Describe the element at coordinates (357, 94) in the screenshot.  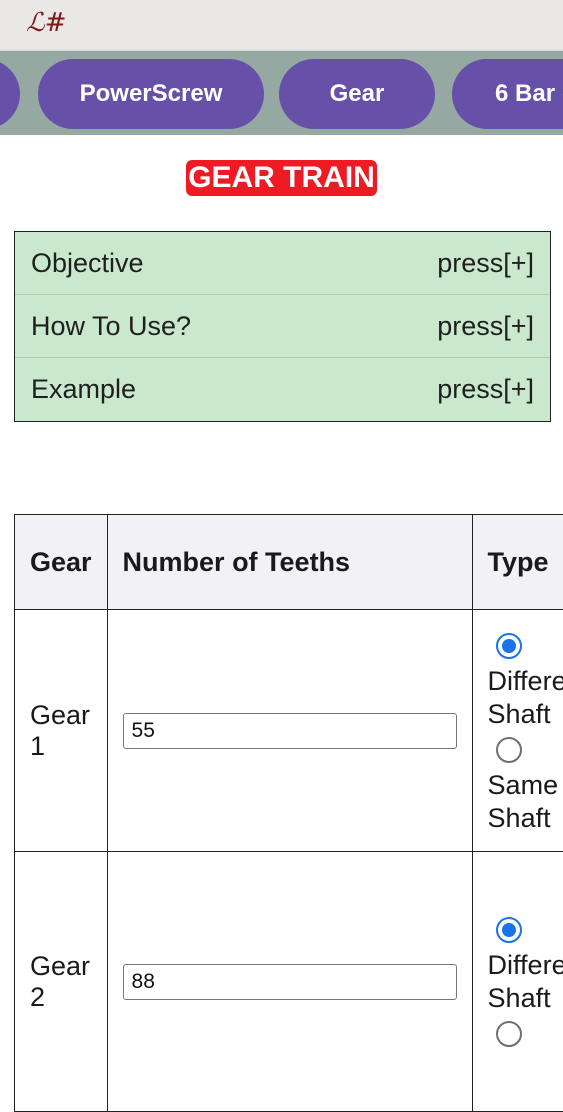
I see `tab-gear: Gear` at that location.